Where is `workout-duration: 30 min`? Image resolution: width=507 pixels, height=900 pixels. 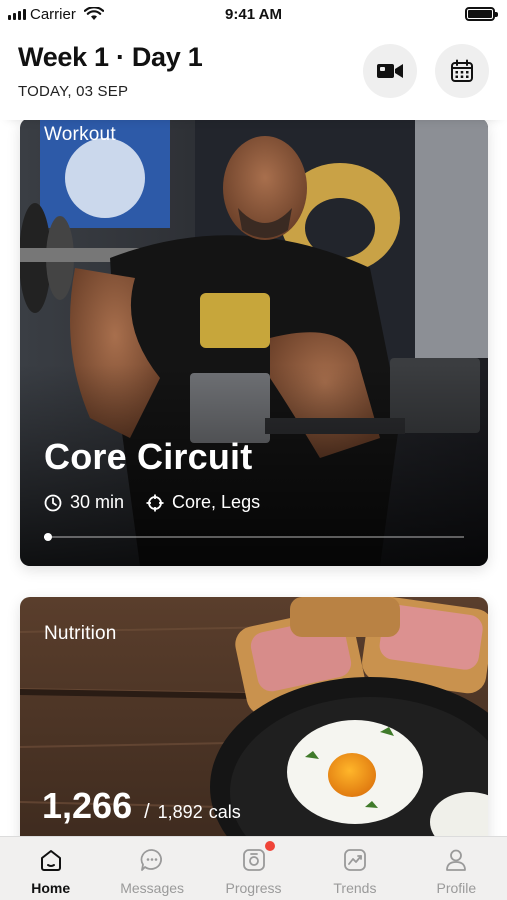
workout-duration: 30 min is located at coordinates (84, 502).